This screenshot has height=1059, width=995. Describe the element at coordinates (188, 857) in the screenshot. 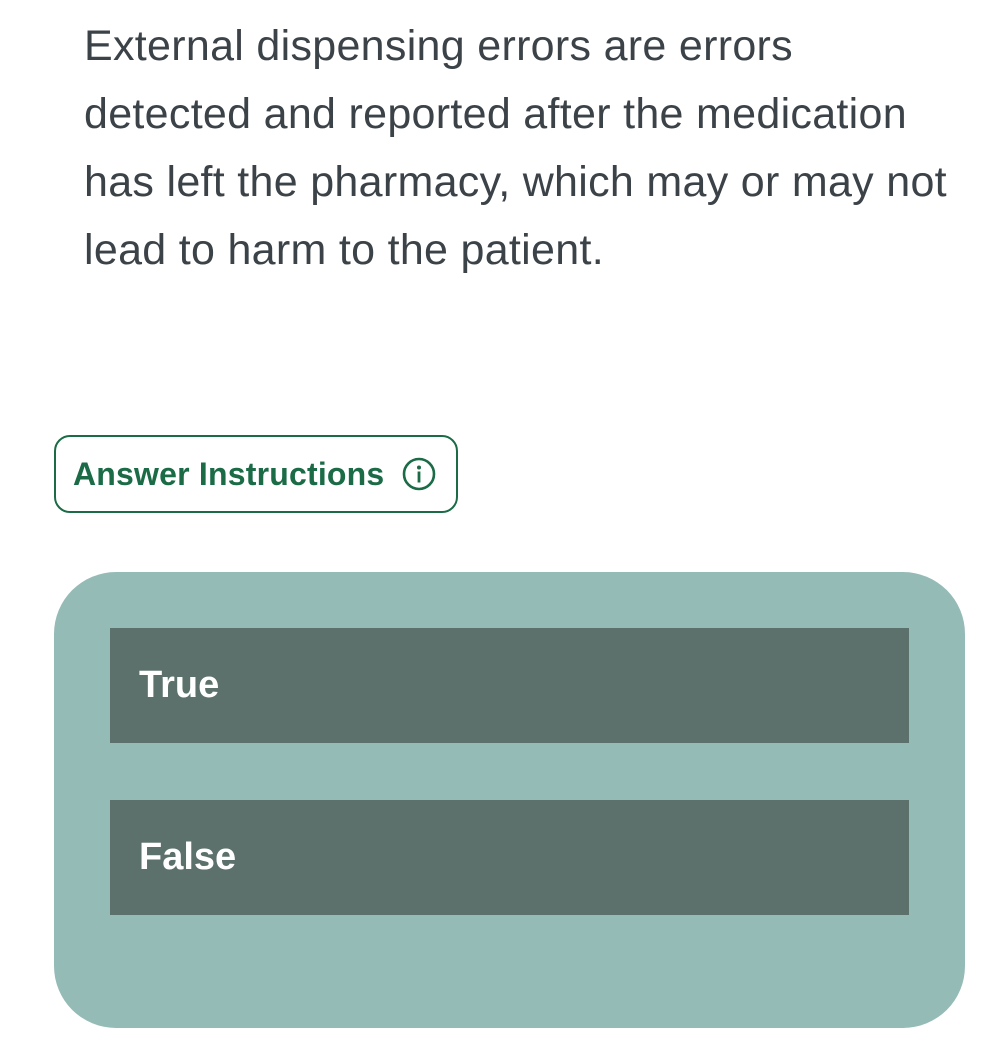

I see `option-label: False` at that location.